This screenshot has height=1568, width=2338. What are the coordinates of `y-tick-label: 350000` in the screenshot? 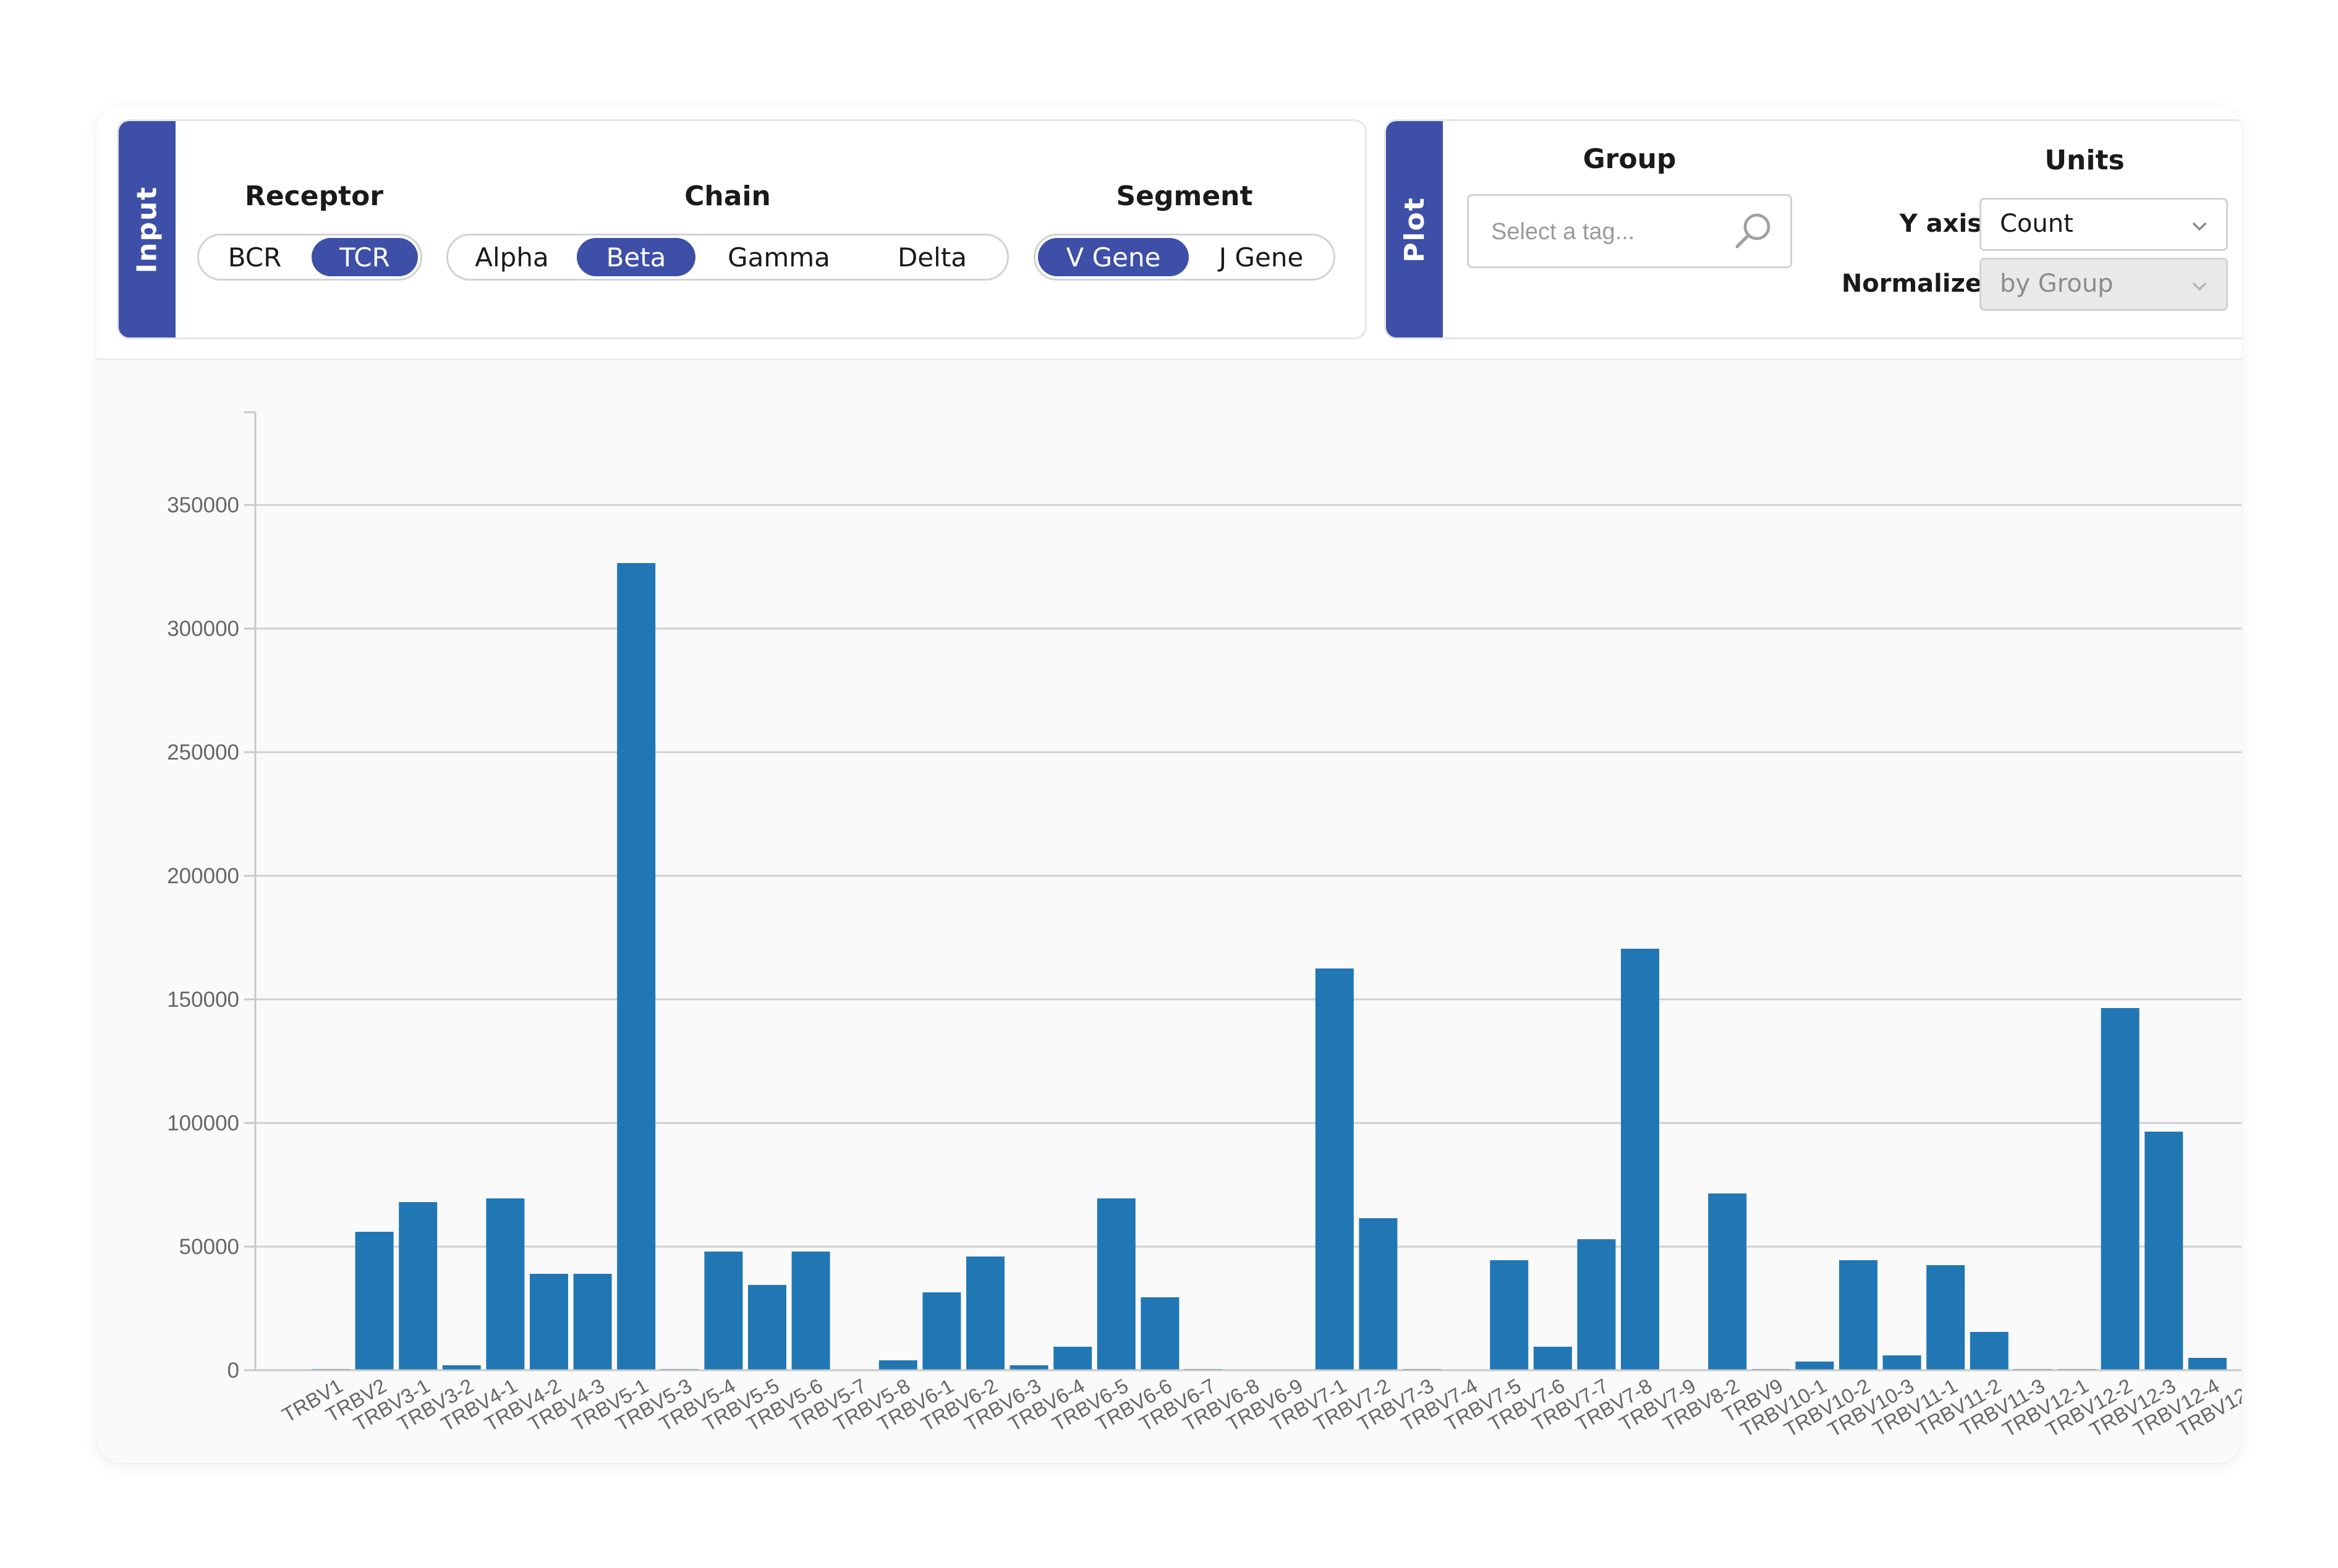 It's located at (203, 505).